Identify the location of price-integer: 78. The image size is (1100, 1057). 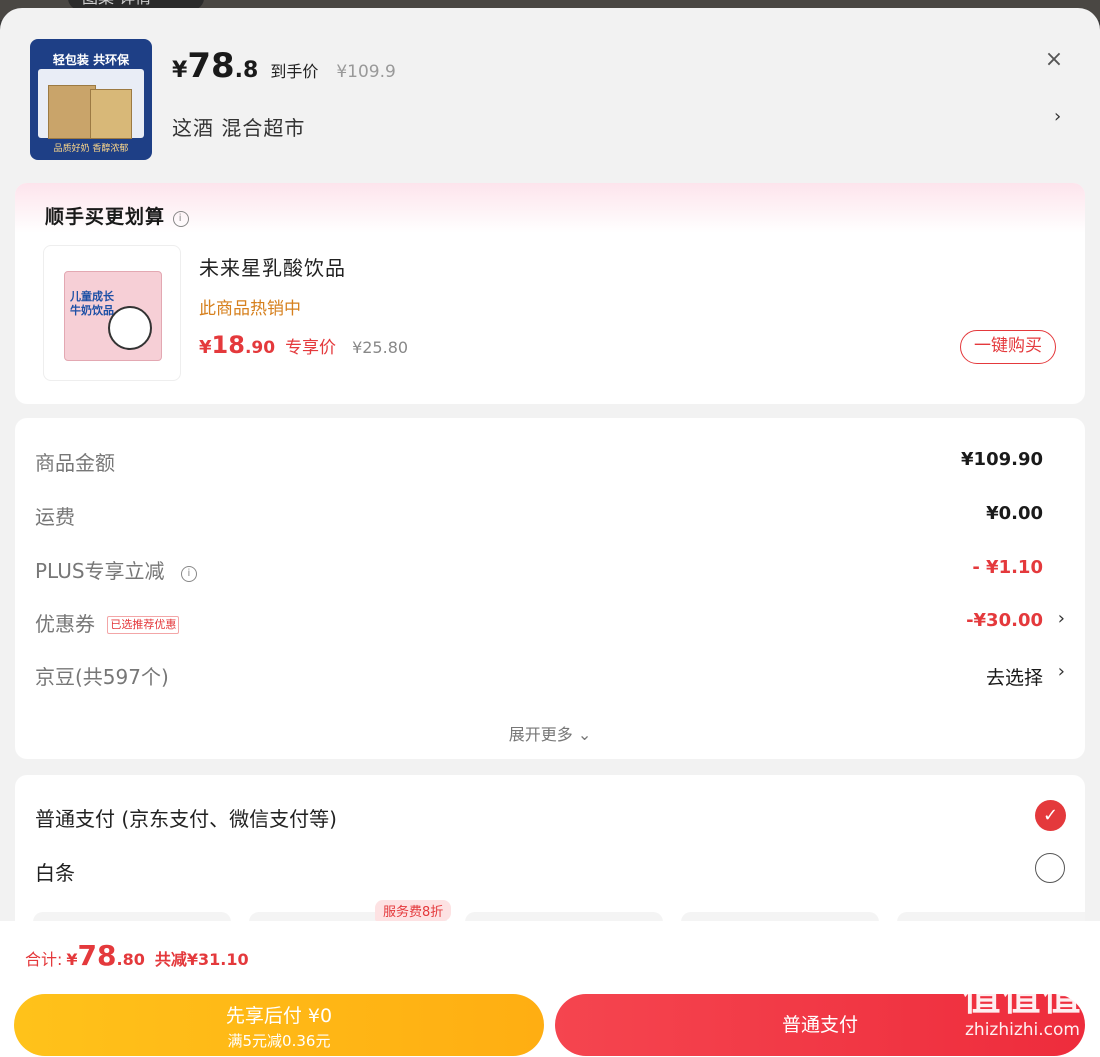
(211, 66).